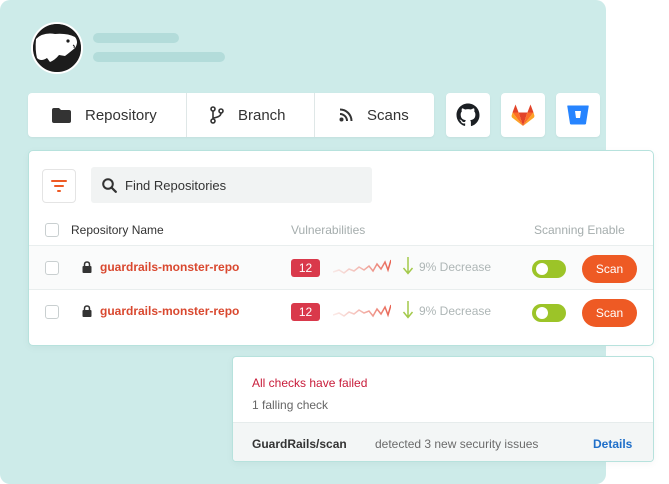 The width and height of the screenshot is (669, 484). What do you see at coordinates (240, 185) in the screenshot?
I see `search-input` at bounding box center [240, 185].